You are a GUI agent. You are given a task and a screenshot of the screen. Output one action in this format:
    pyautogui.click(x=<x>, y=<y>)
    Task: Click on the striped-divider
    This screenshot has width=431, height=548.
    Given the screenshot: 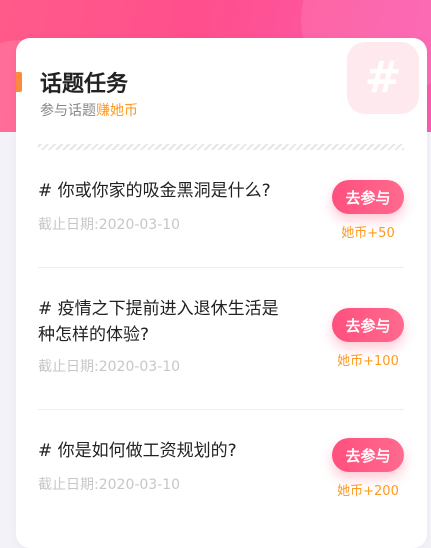 What is the action you would take?
    pyautogui.click(x=221, y=147)
    